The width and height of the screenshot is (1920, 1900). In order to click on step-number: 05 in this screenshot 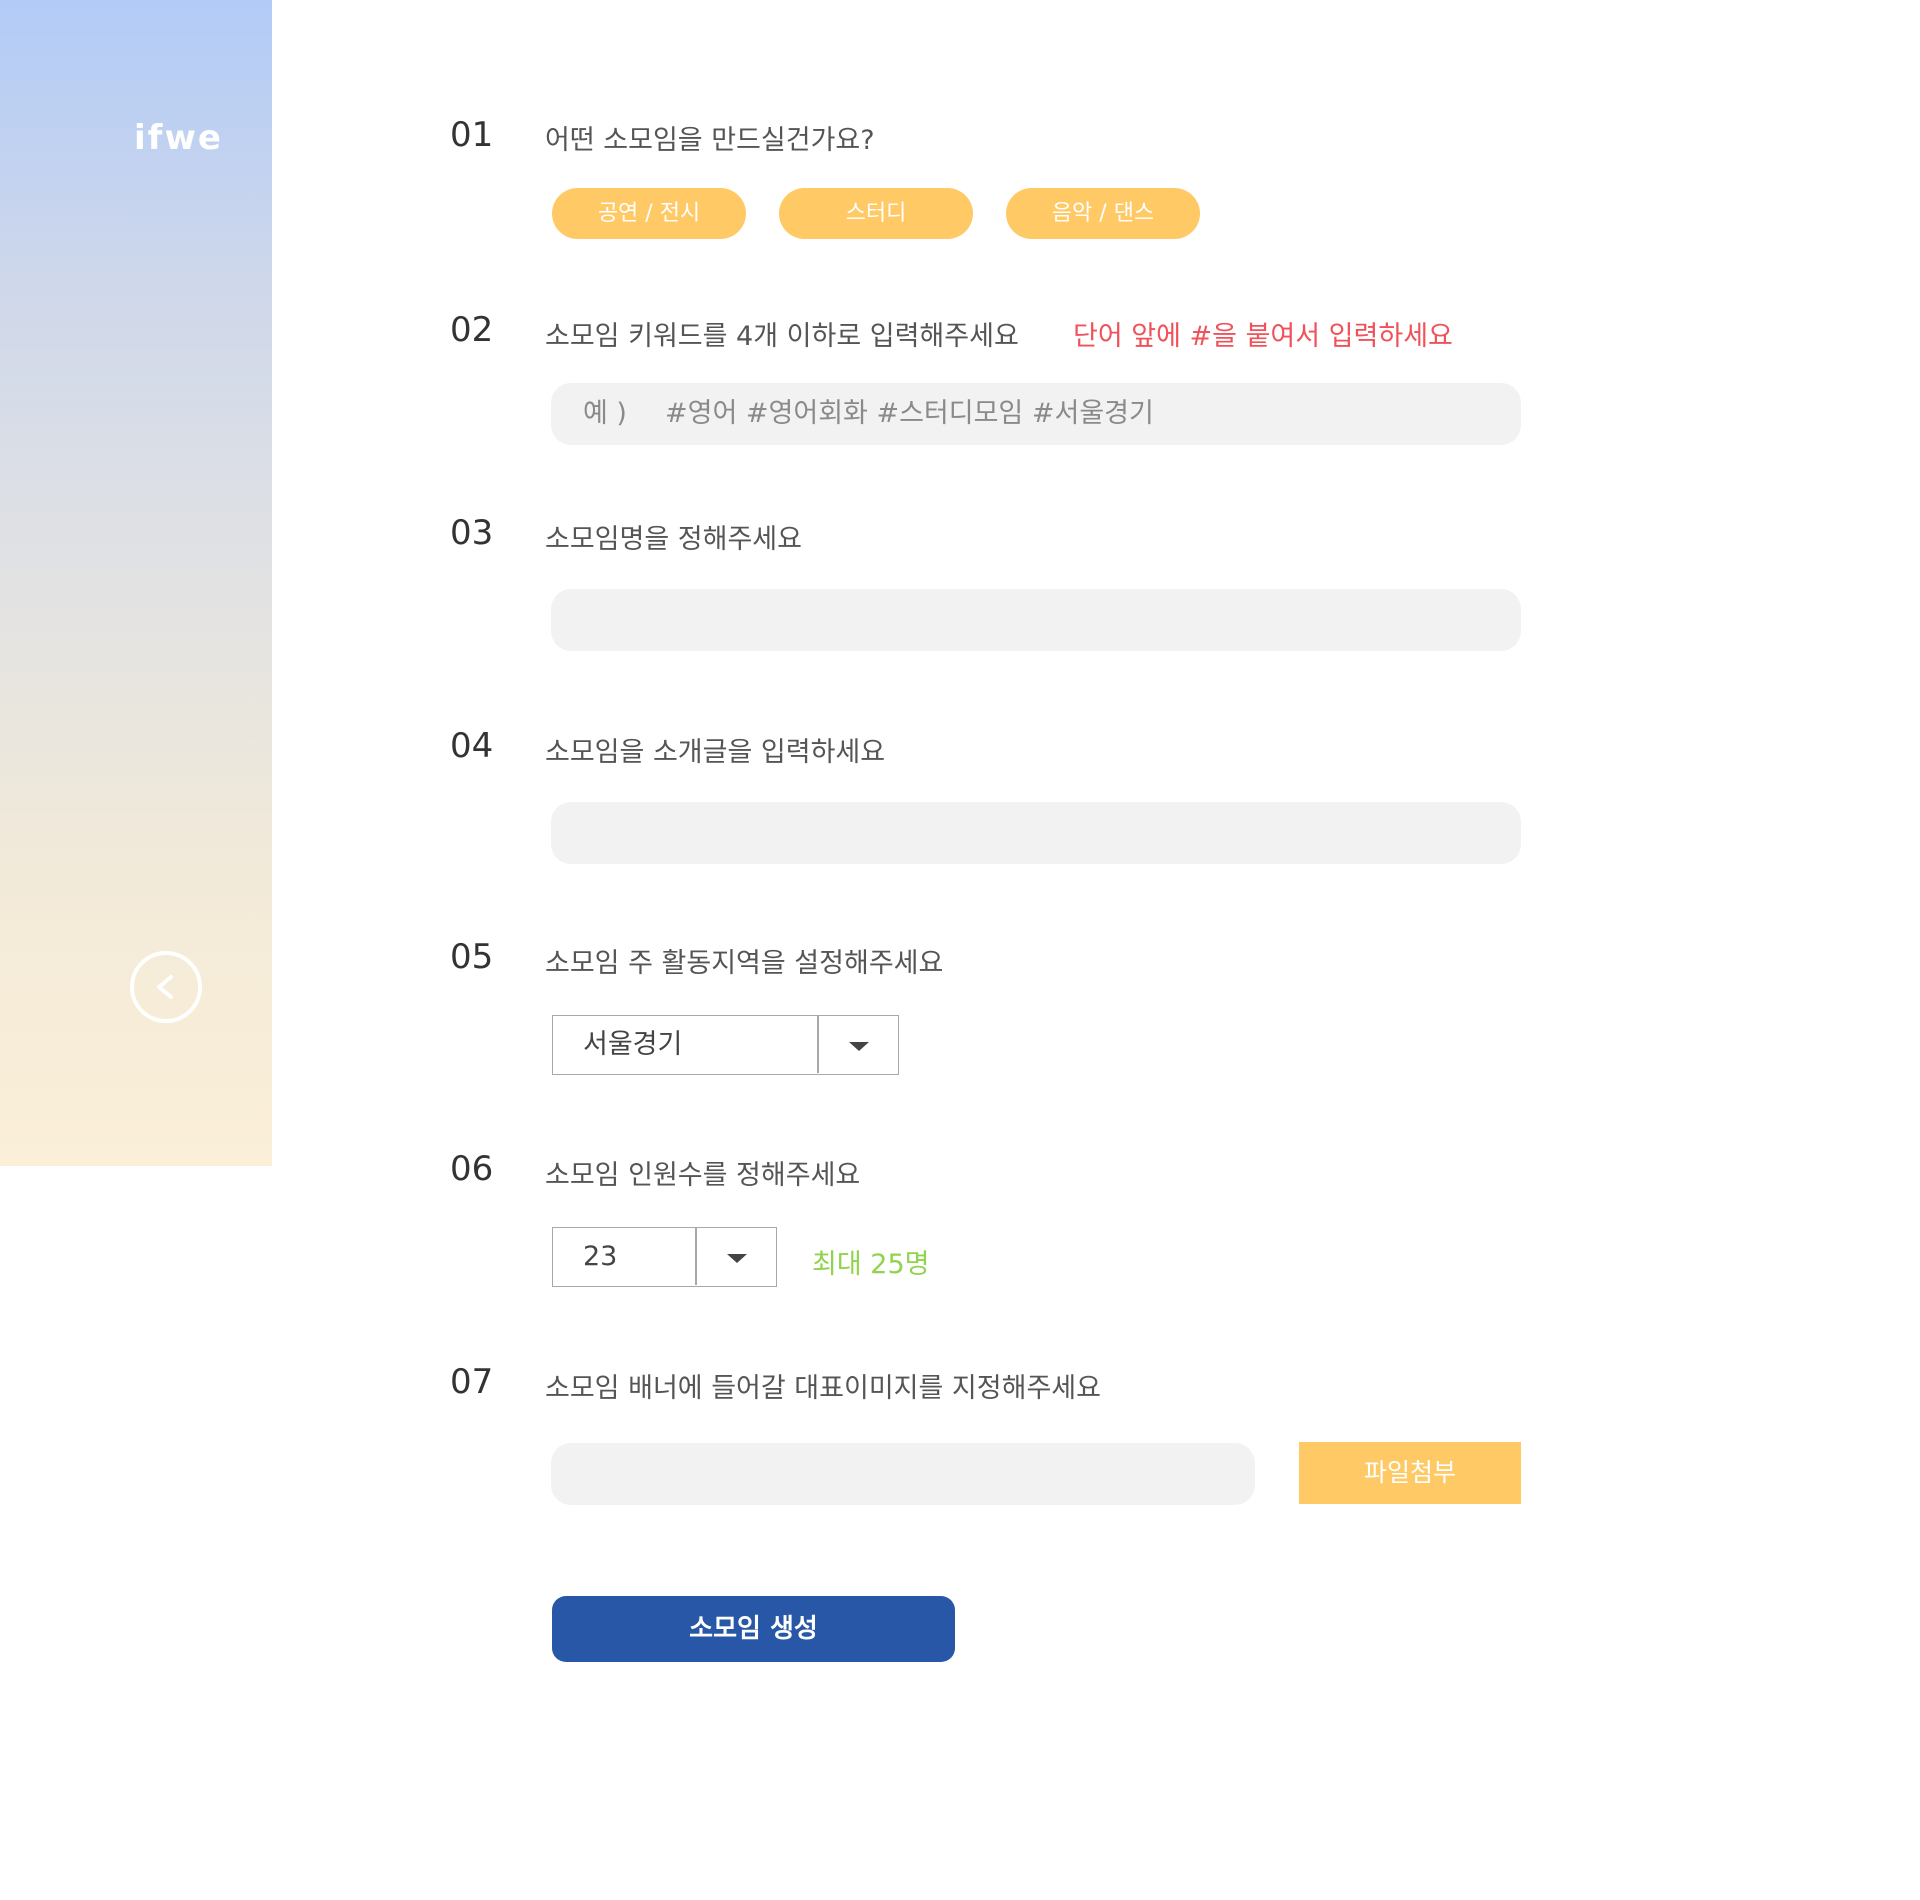, I will do `click(472, 957)`.